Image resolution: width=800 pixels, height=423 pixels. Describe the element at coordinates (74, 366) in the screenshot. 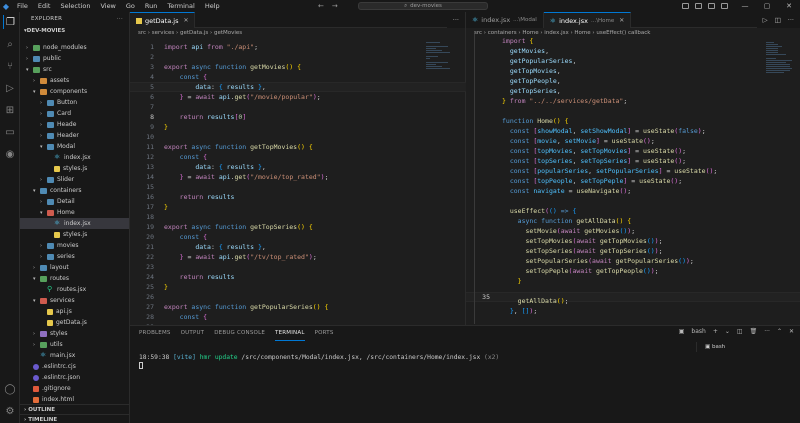

I see `tree-item: .eslintrc.cjs` at that location.